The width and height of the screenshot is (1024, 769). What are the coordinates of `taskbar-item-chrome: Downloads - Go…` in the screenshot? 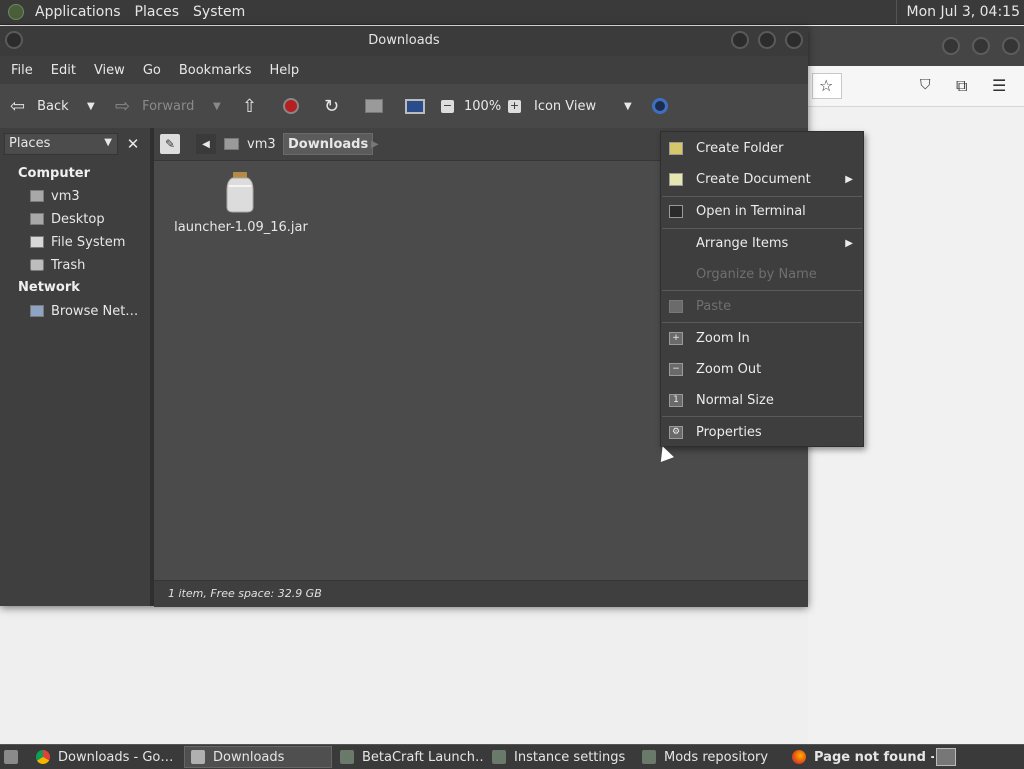 It's located at (105, 757).